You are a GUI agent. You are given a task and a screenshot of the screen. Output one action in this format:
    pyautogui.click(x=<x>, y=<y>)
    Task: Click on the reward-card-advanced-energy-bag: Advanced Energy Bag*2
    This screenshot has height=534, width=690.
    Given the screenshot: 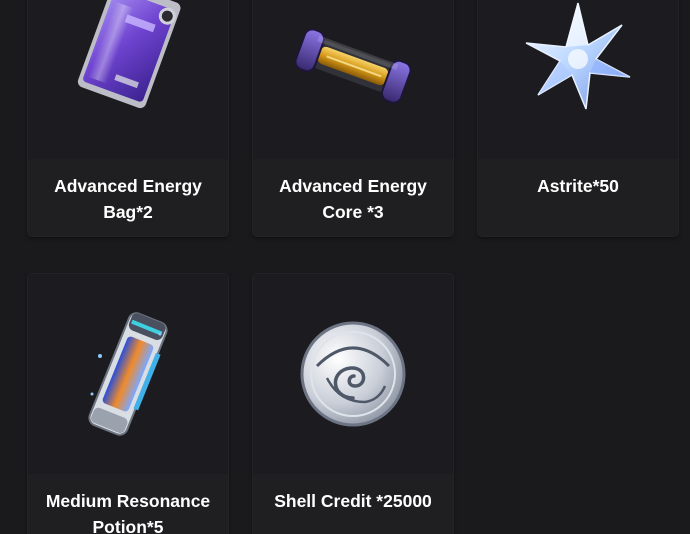 What is the action you would take?
    pyautogui.click(x=128, y=118)
    